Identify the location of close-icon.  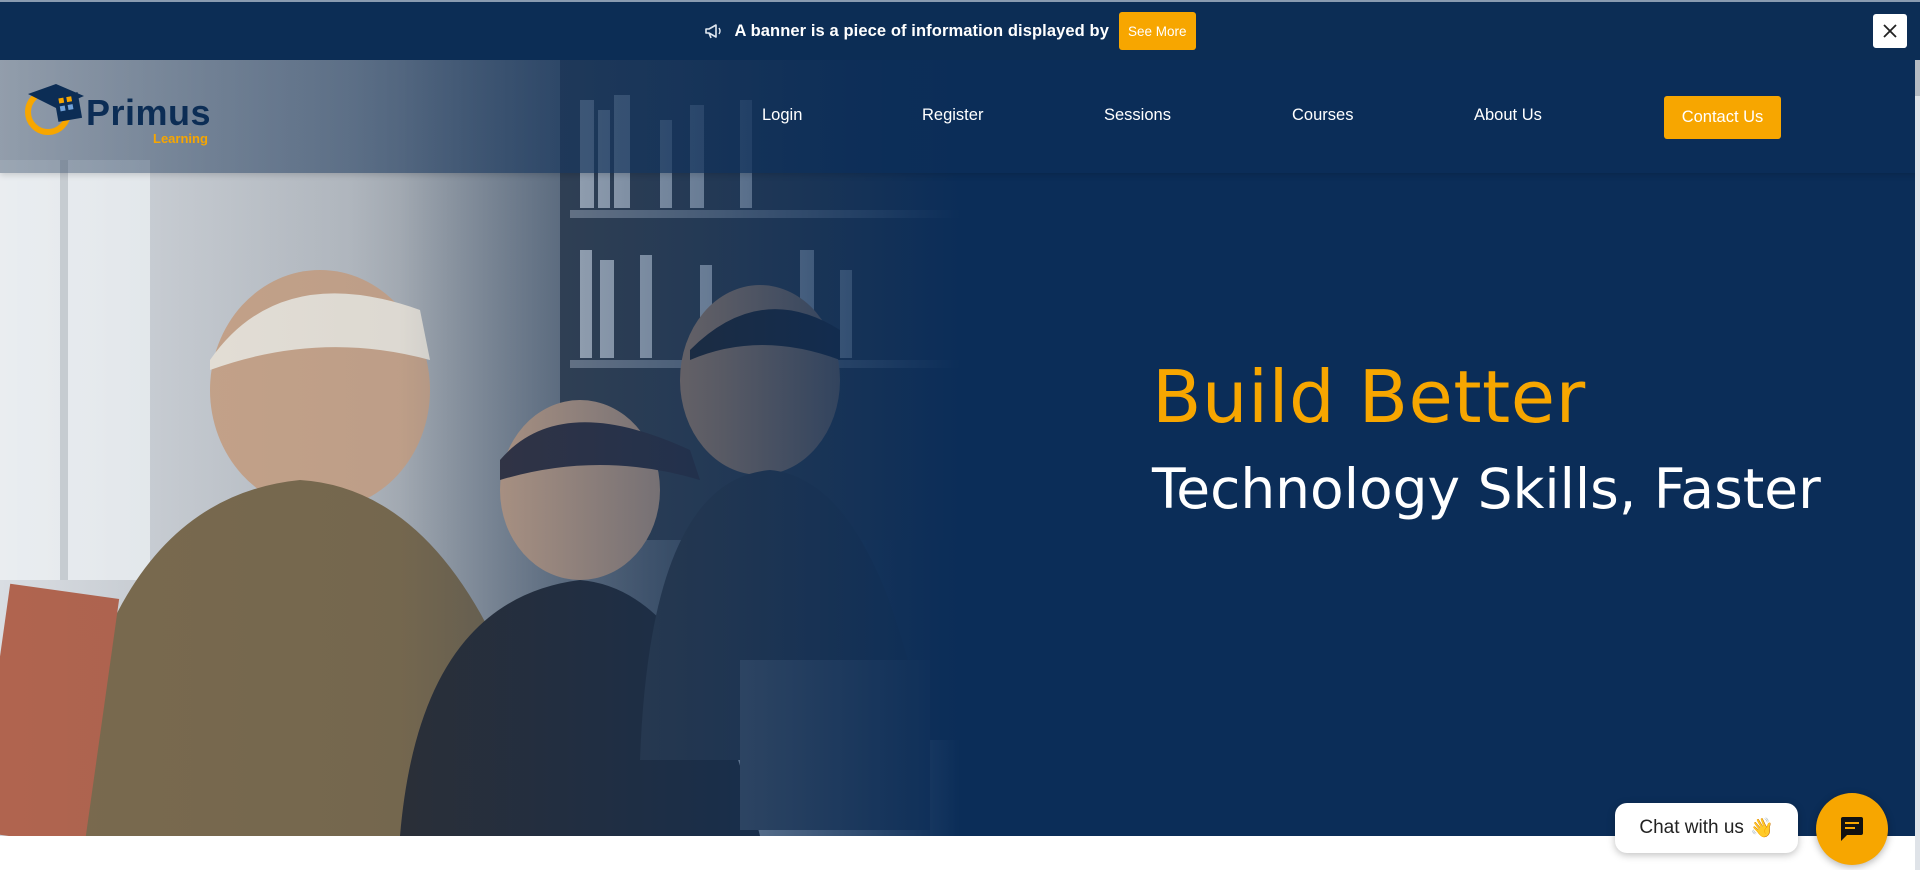
(1890, 31).